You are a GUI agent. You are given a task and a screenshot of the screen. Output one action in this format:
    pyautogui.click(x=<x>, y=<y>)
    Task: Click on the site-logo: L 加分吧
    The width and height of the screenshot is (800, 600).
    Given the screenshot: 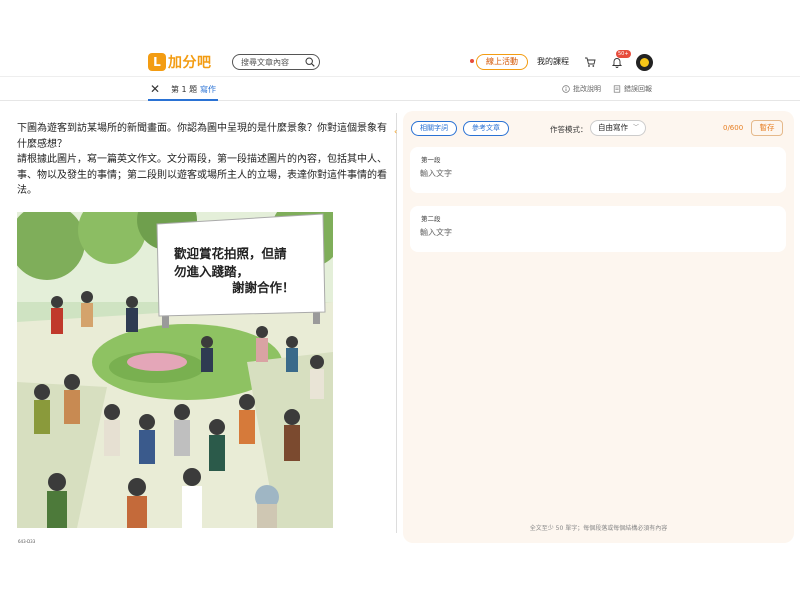 What is the action you would take?
    pyautogui.click(x=180, y=62)
    